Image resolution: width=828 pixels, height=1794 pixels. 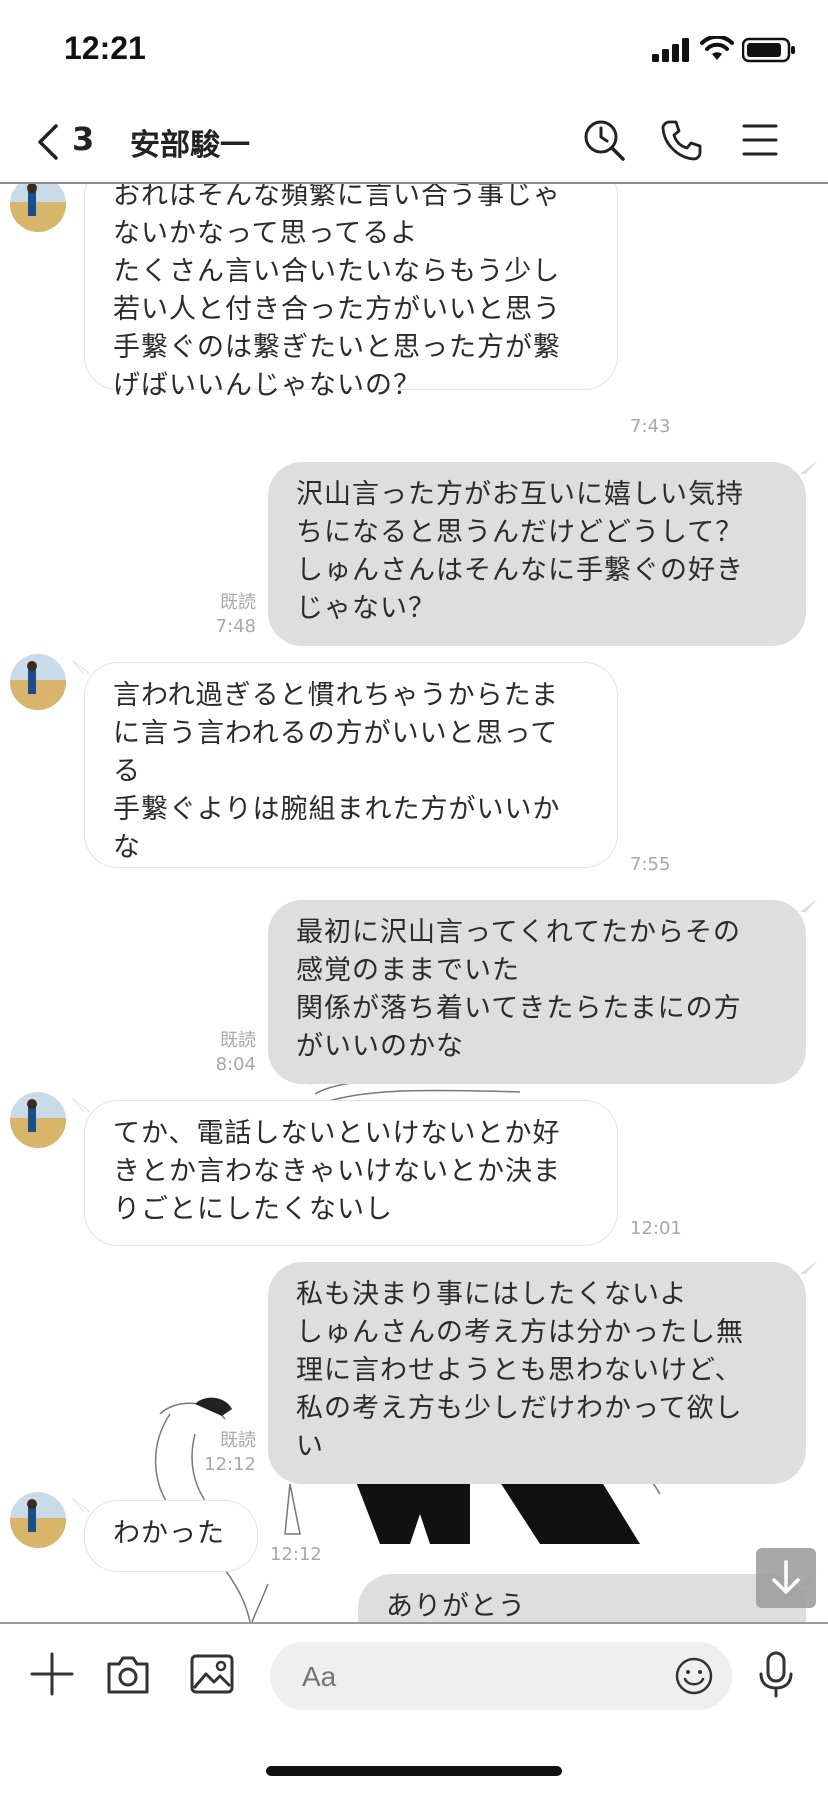 I want to click on message-line: りごとにしたくないし, so click(x=253, y=1209).